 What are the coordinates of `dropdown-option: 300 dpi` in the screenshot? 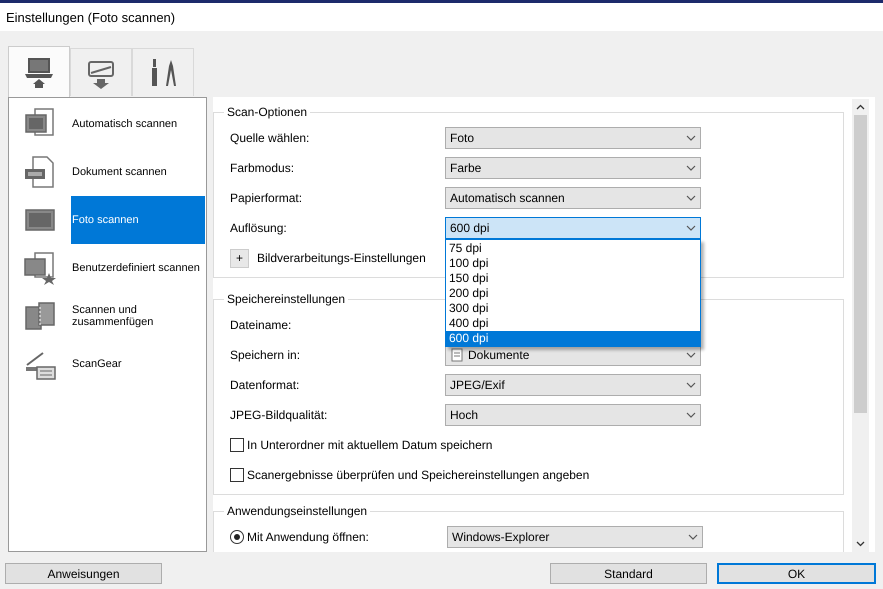 It's located at (573, 308).